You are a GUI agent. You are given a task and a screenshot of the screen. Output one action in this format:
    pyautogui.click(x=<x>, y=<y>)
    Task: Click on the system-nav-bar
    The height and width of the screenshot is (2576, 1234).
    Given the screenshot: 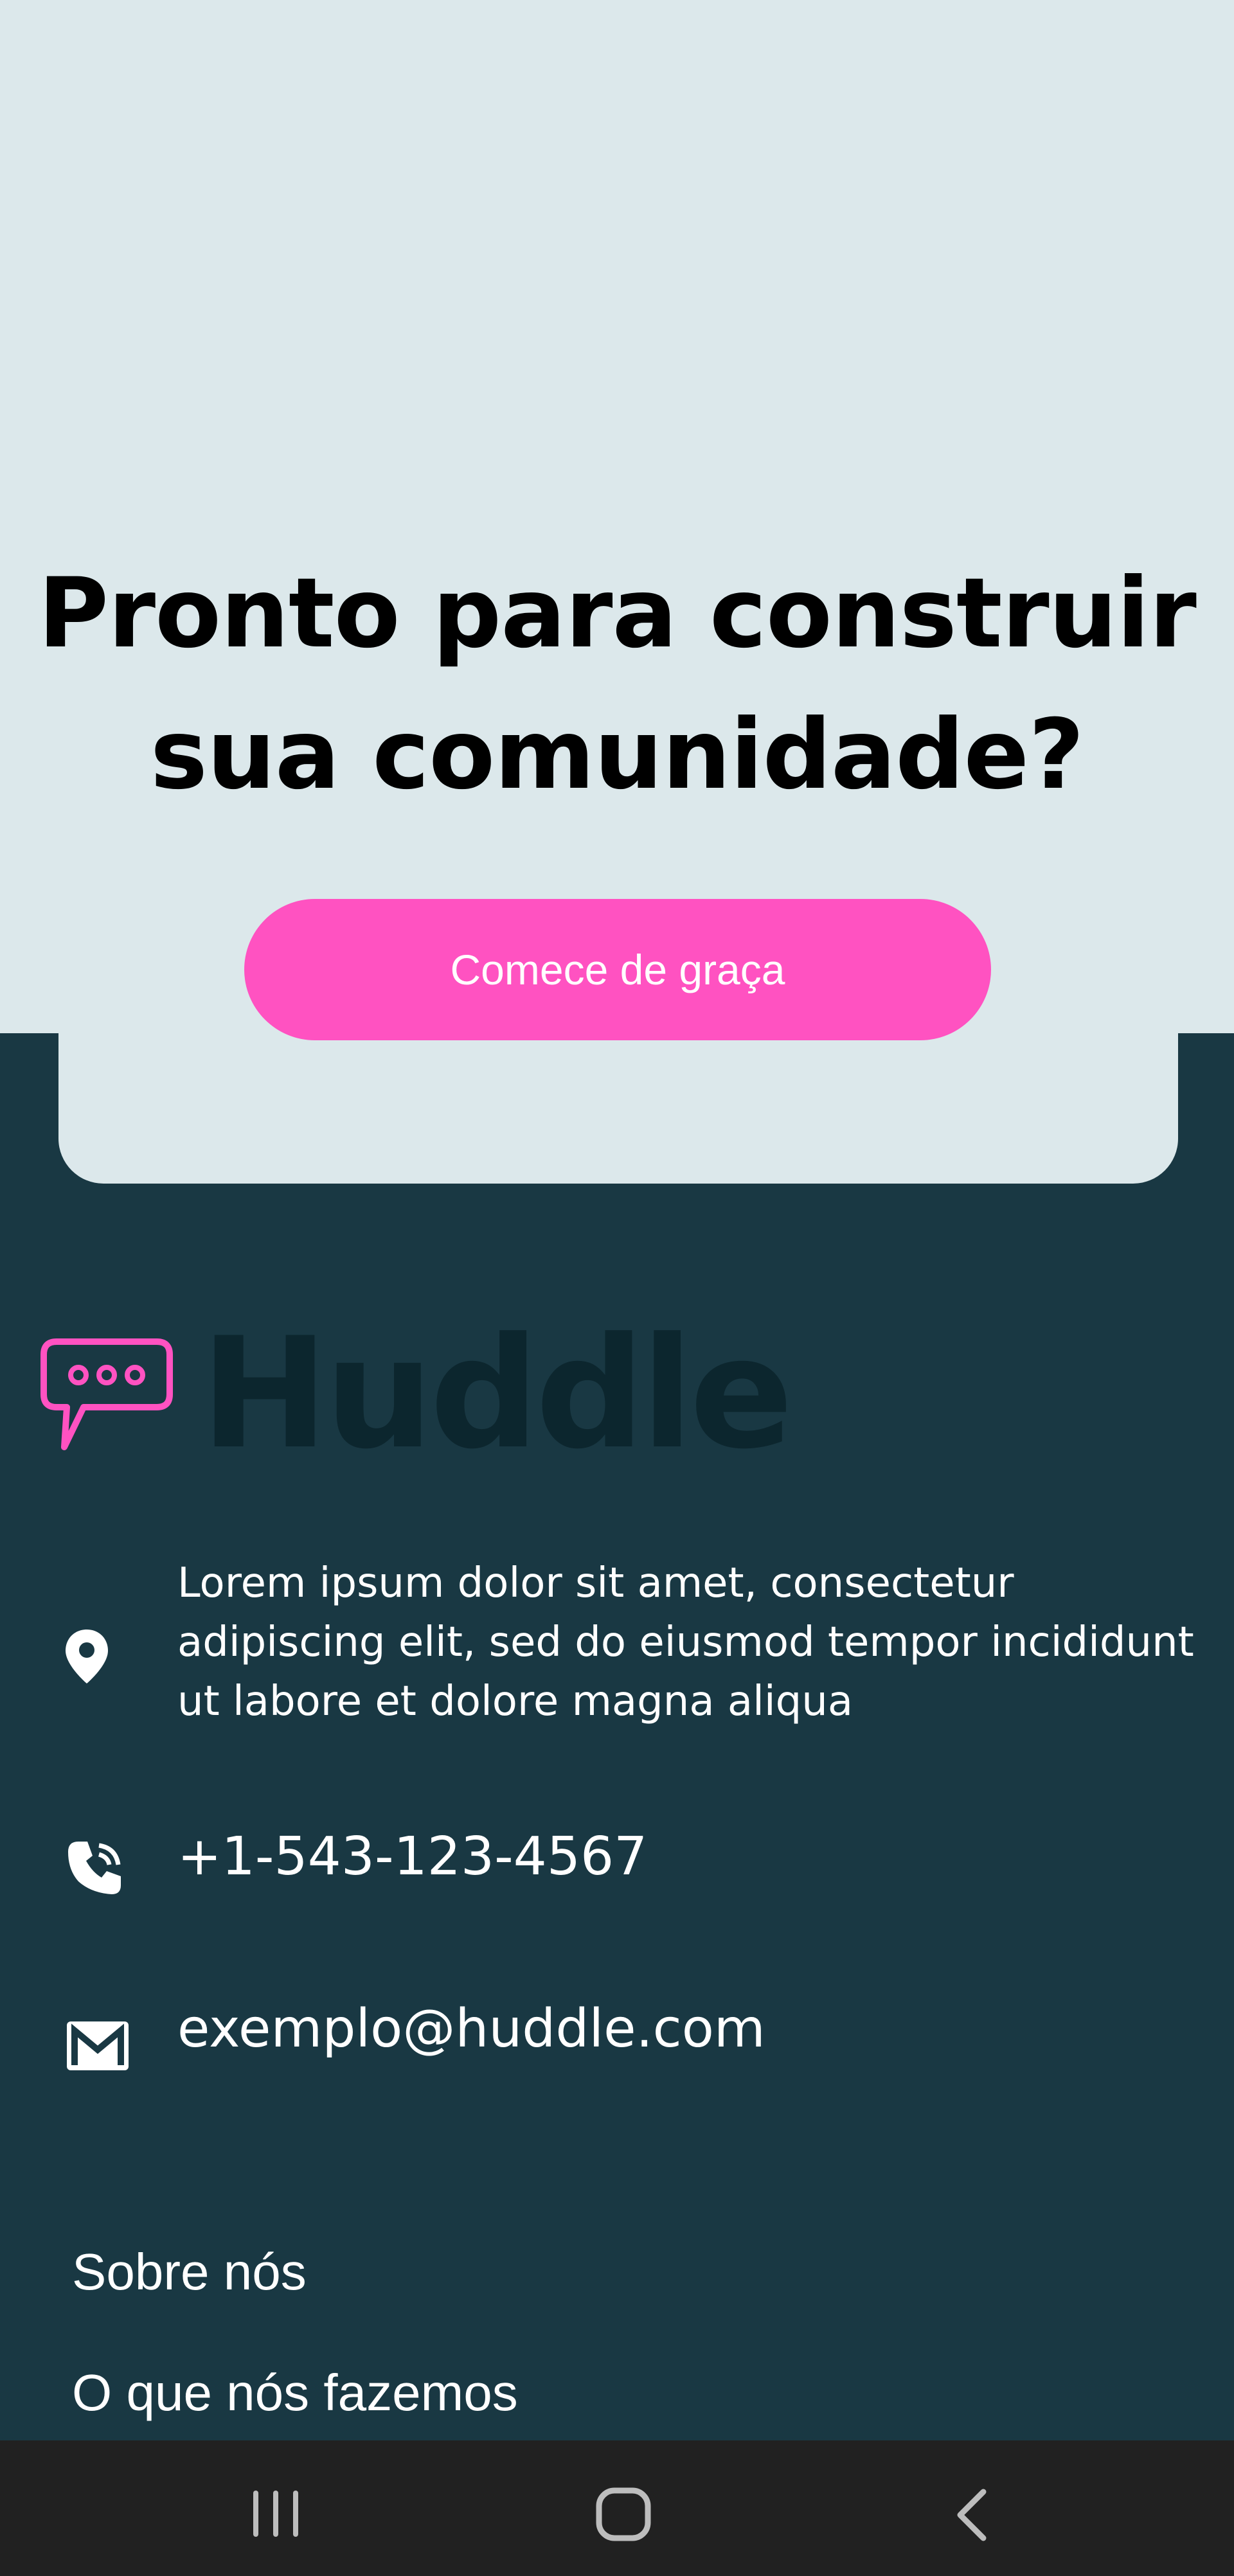 What is the action you would take?
    pyautogui.click(x=617, y=2508)
    